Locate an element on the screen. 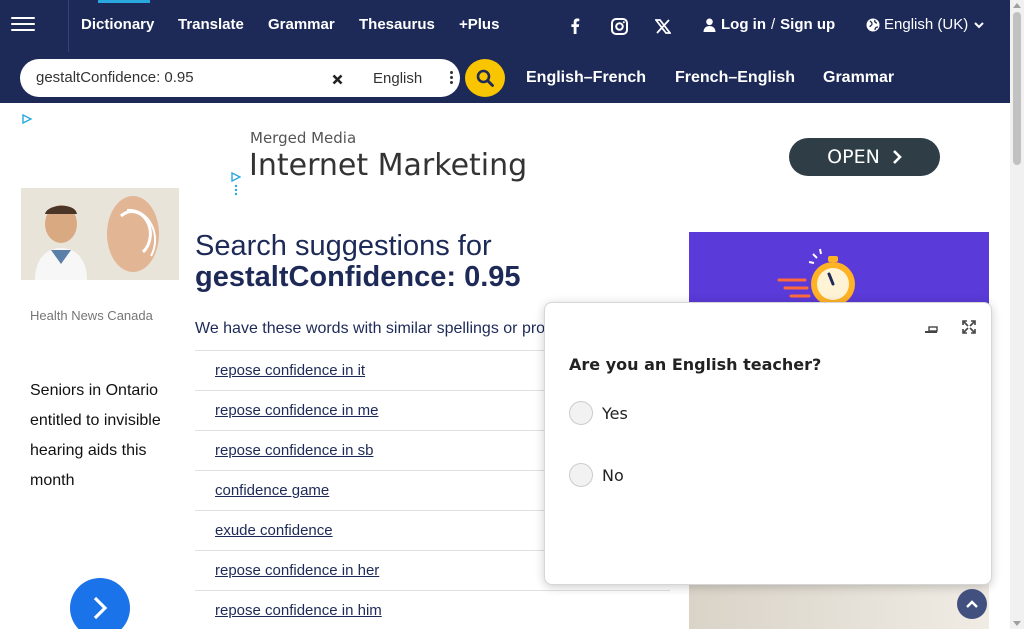 This screenshot has width=1024, height=629. tab-grammar: Grammar is located at coordinates (858, 78).